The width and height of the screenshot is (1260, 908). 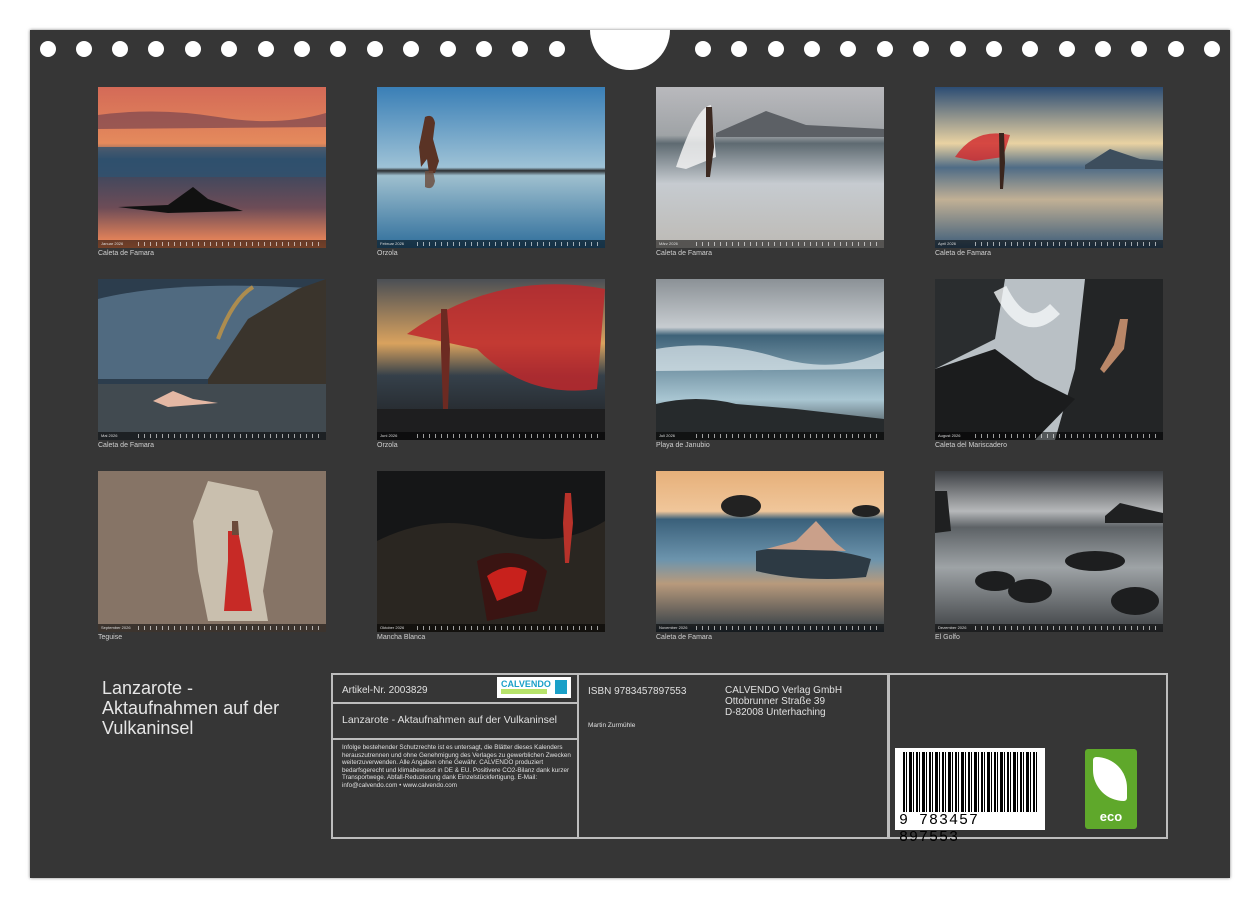 What do you see at coordinates (389, 435) in the screenshot?
I see `month-label: Juni 2026` at bounding box center [389, 435].